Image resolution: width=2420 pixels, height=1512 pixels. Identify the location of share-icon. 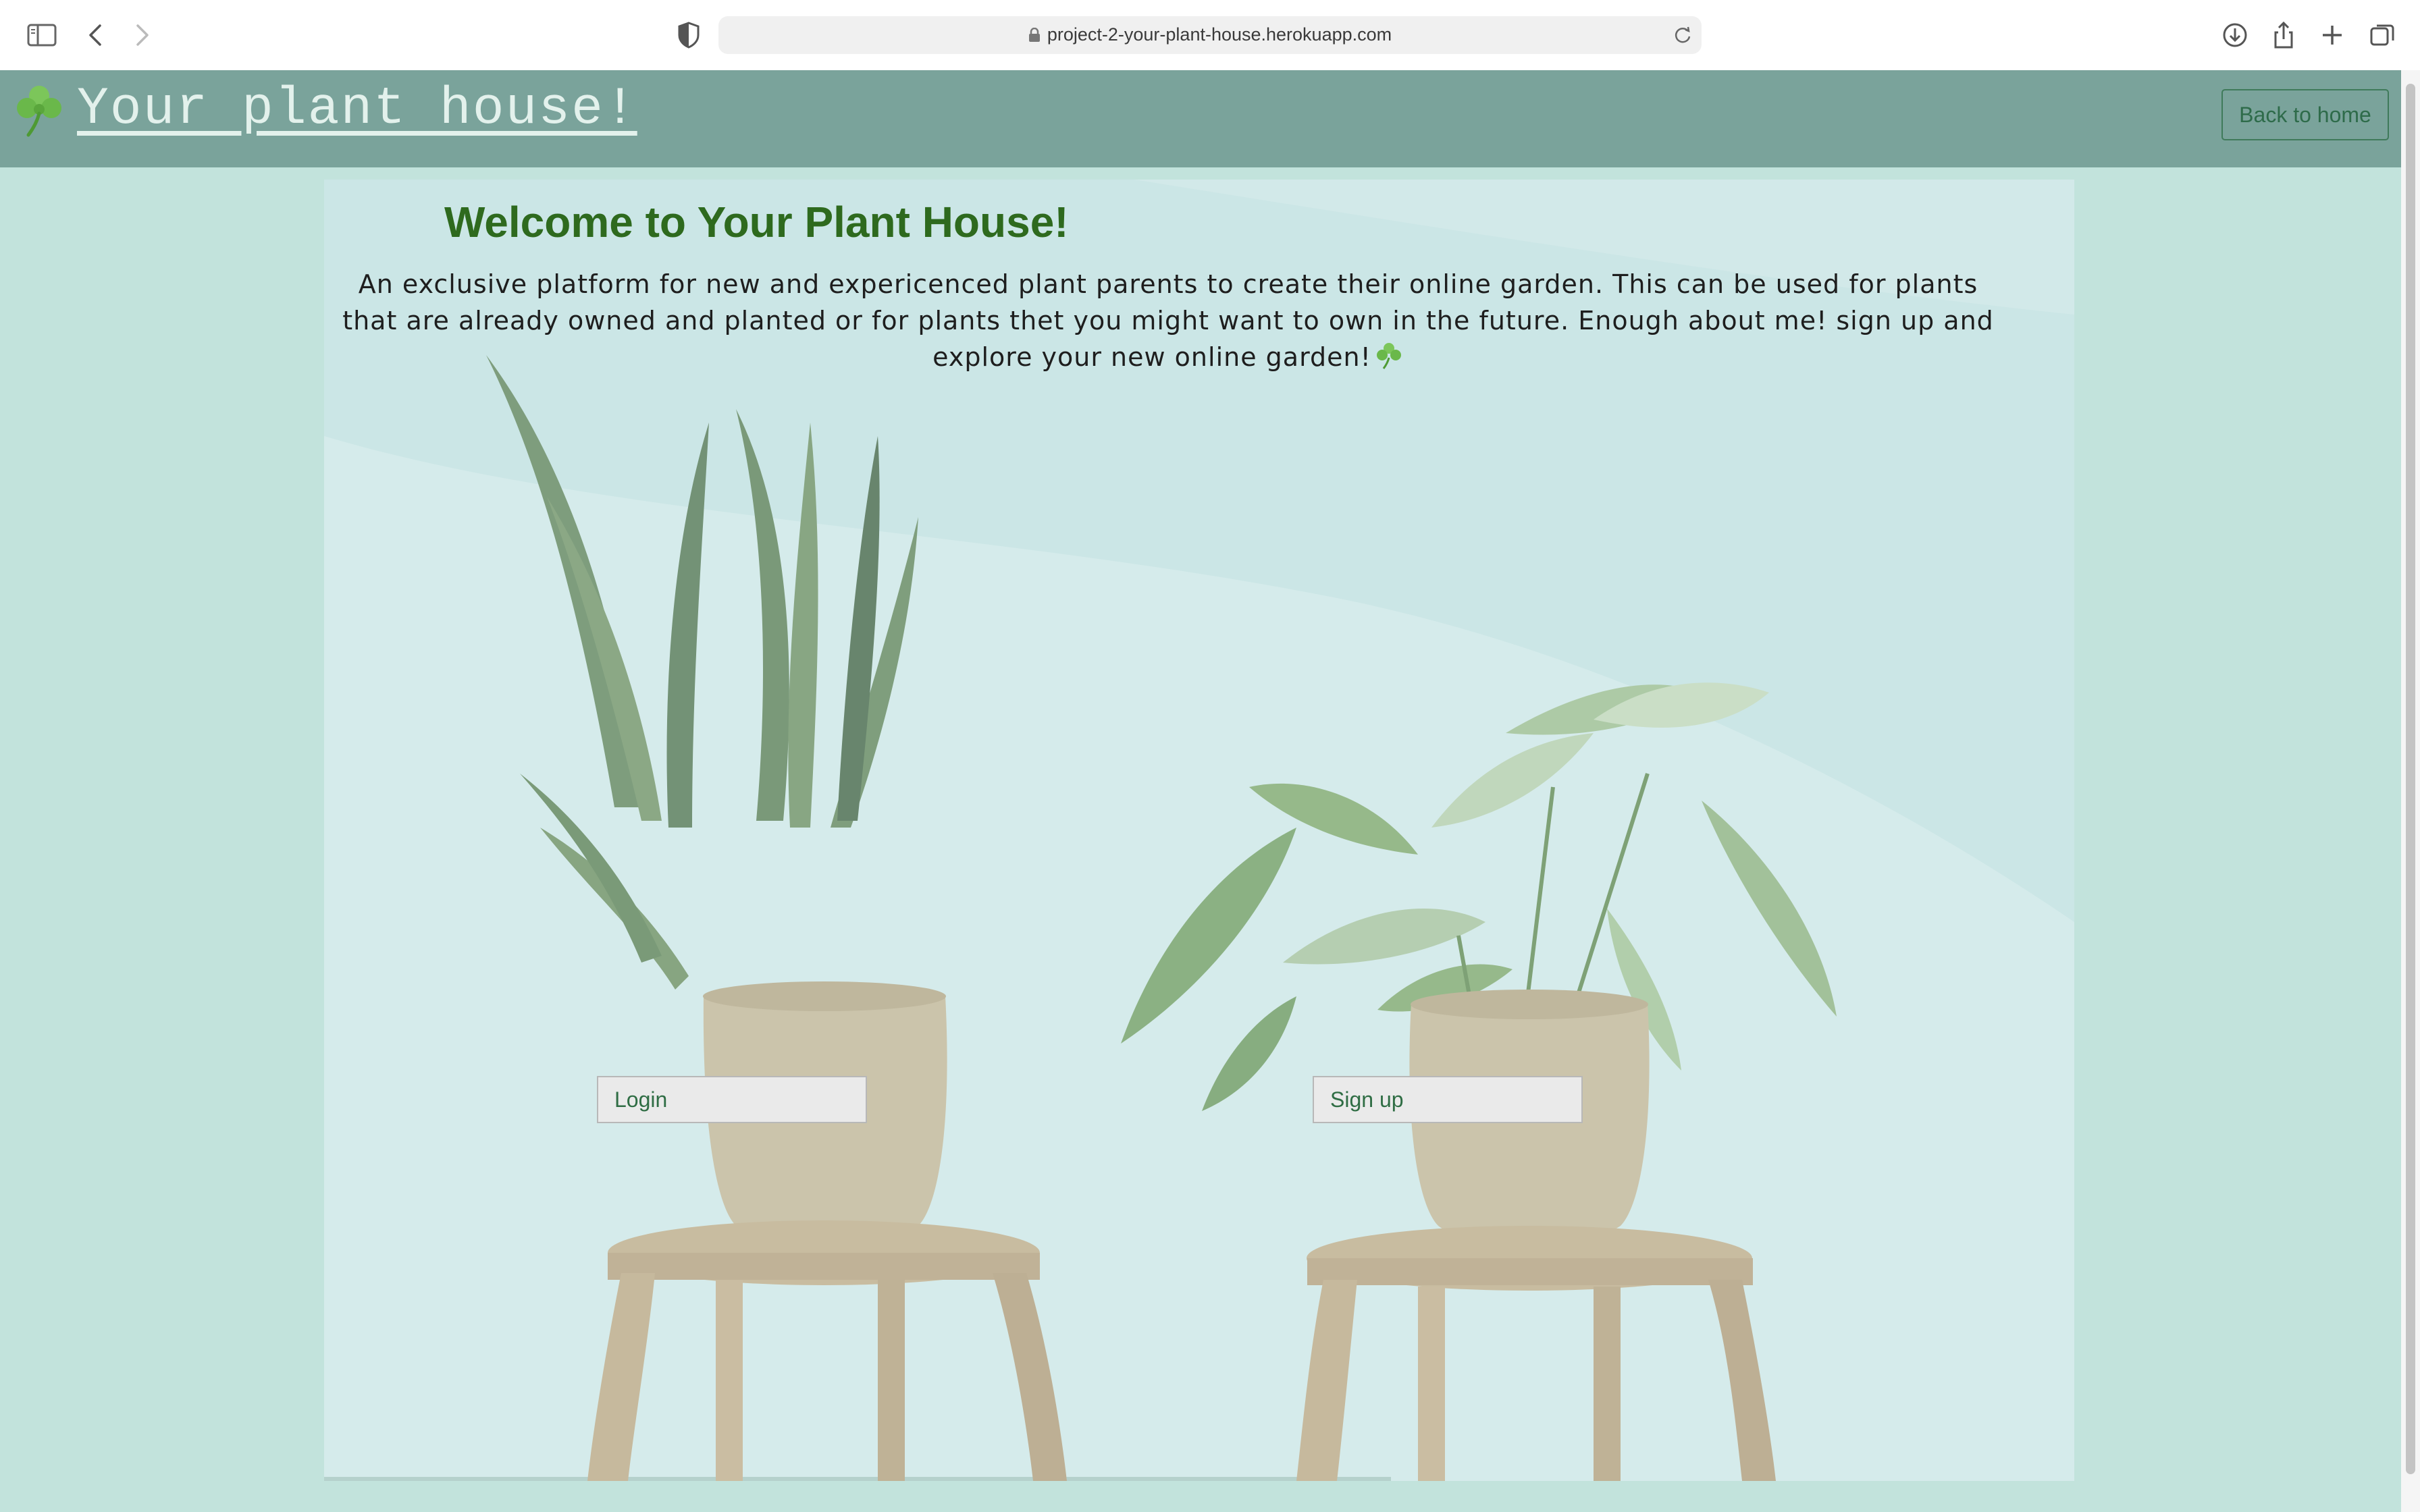
(2283, 35).